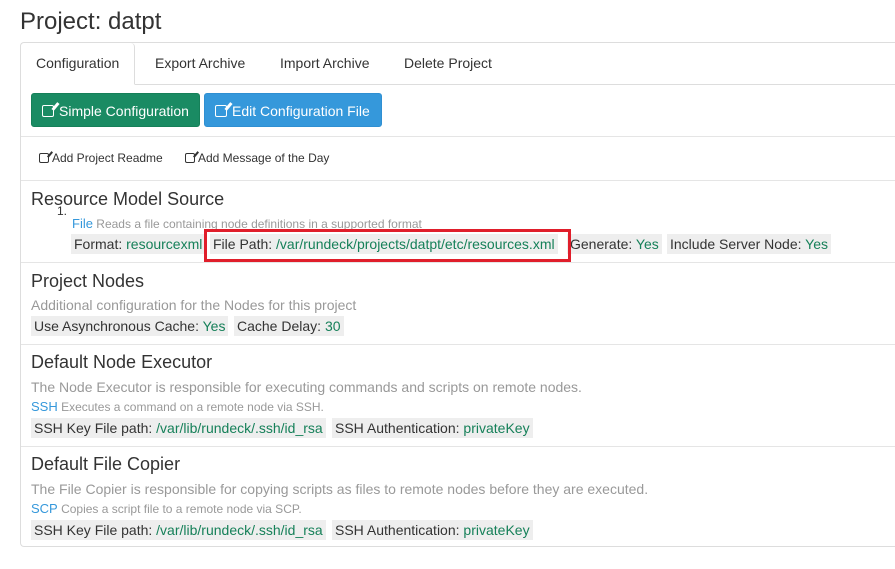  What do you see at coordinates (62, 211) in the screenshot?
I see `list-index: 1.` at bounding box center [62, 211].